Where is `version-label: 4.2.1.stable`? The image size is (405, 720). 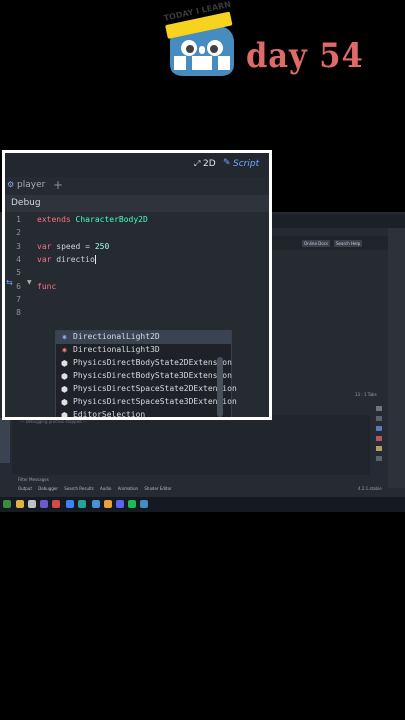
version-label: 4.2.1.stable is located at coordinates (370, 488).